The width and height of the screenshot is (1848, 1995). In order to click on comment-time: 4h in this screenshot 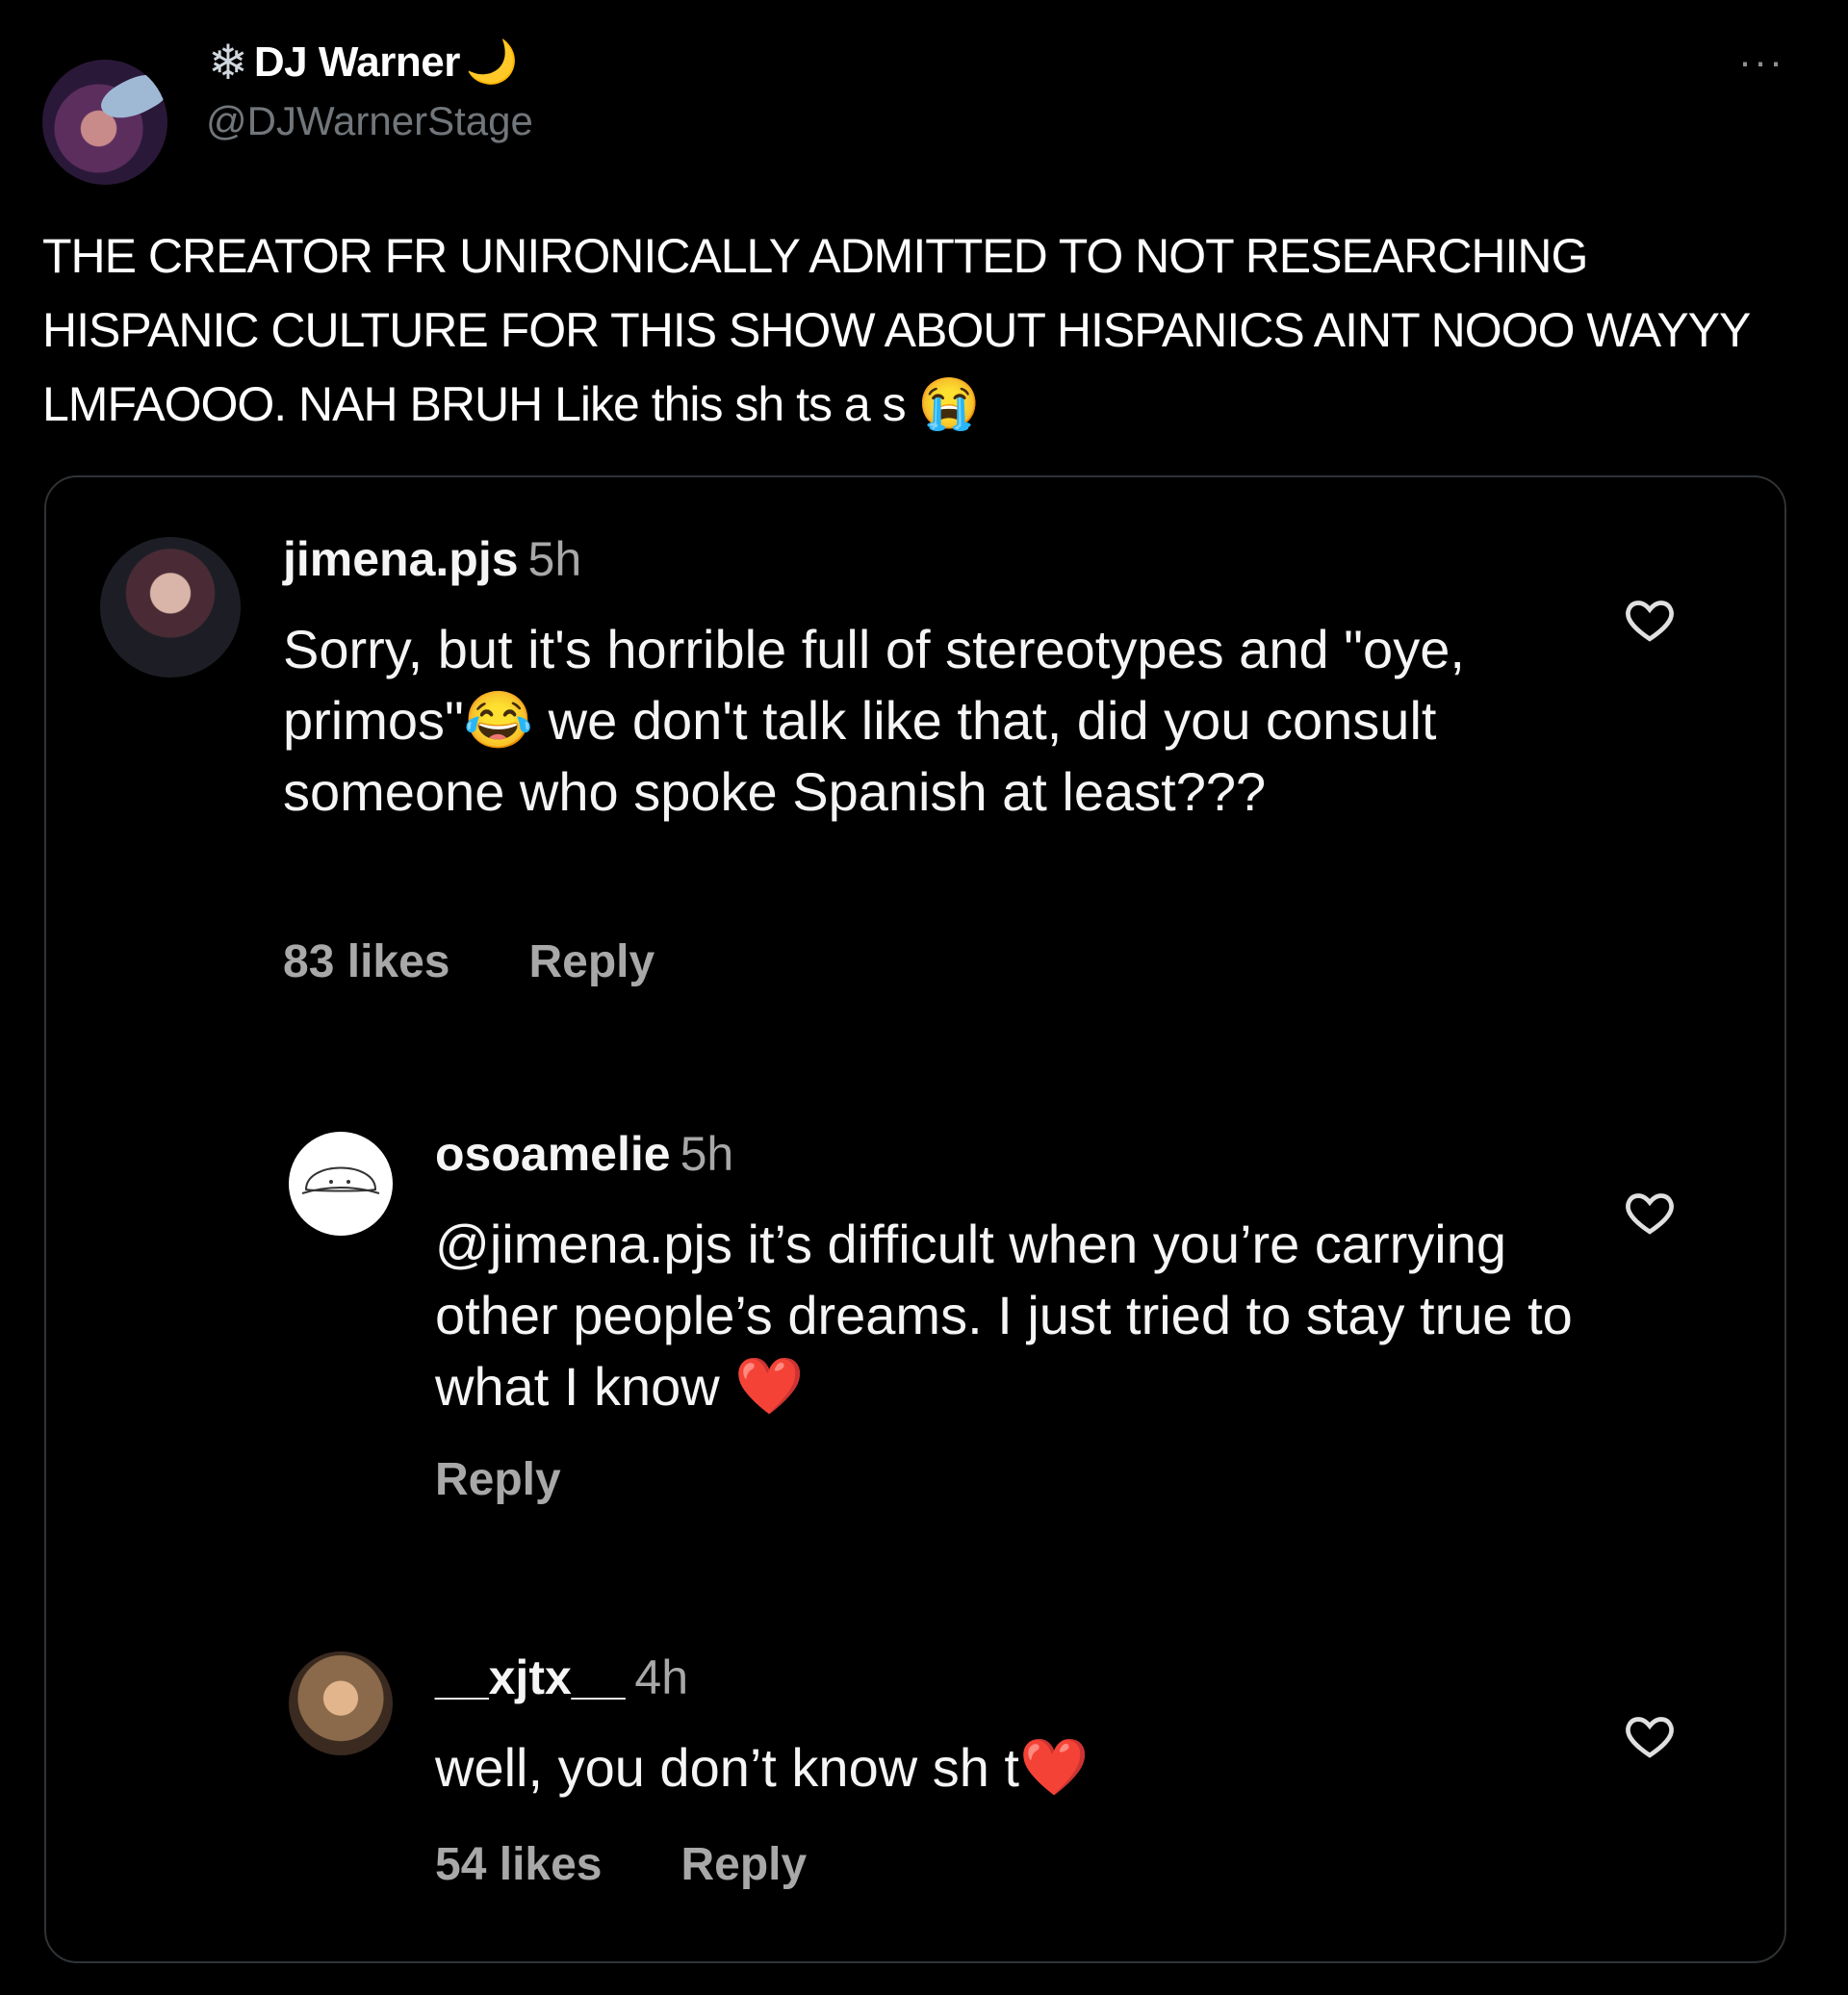, I will do `click(661, 1677)`.